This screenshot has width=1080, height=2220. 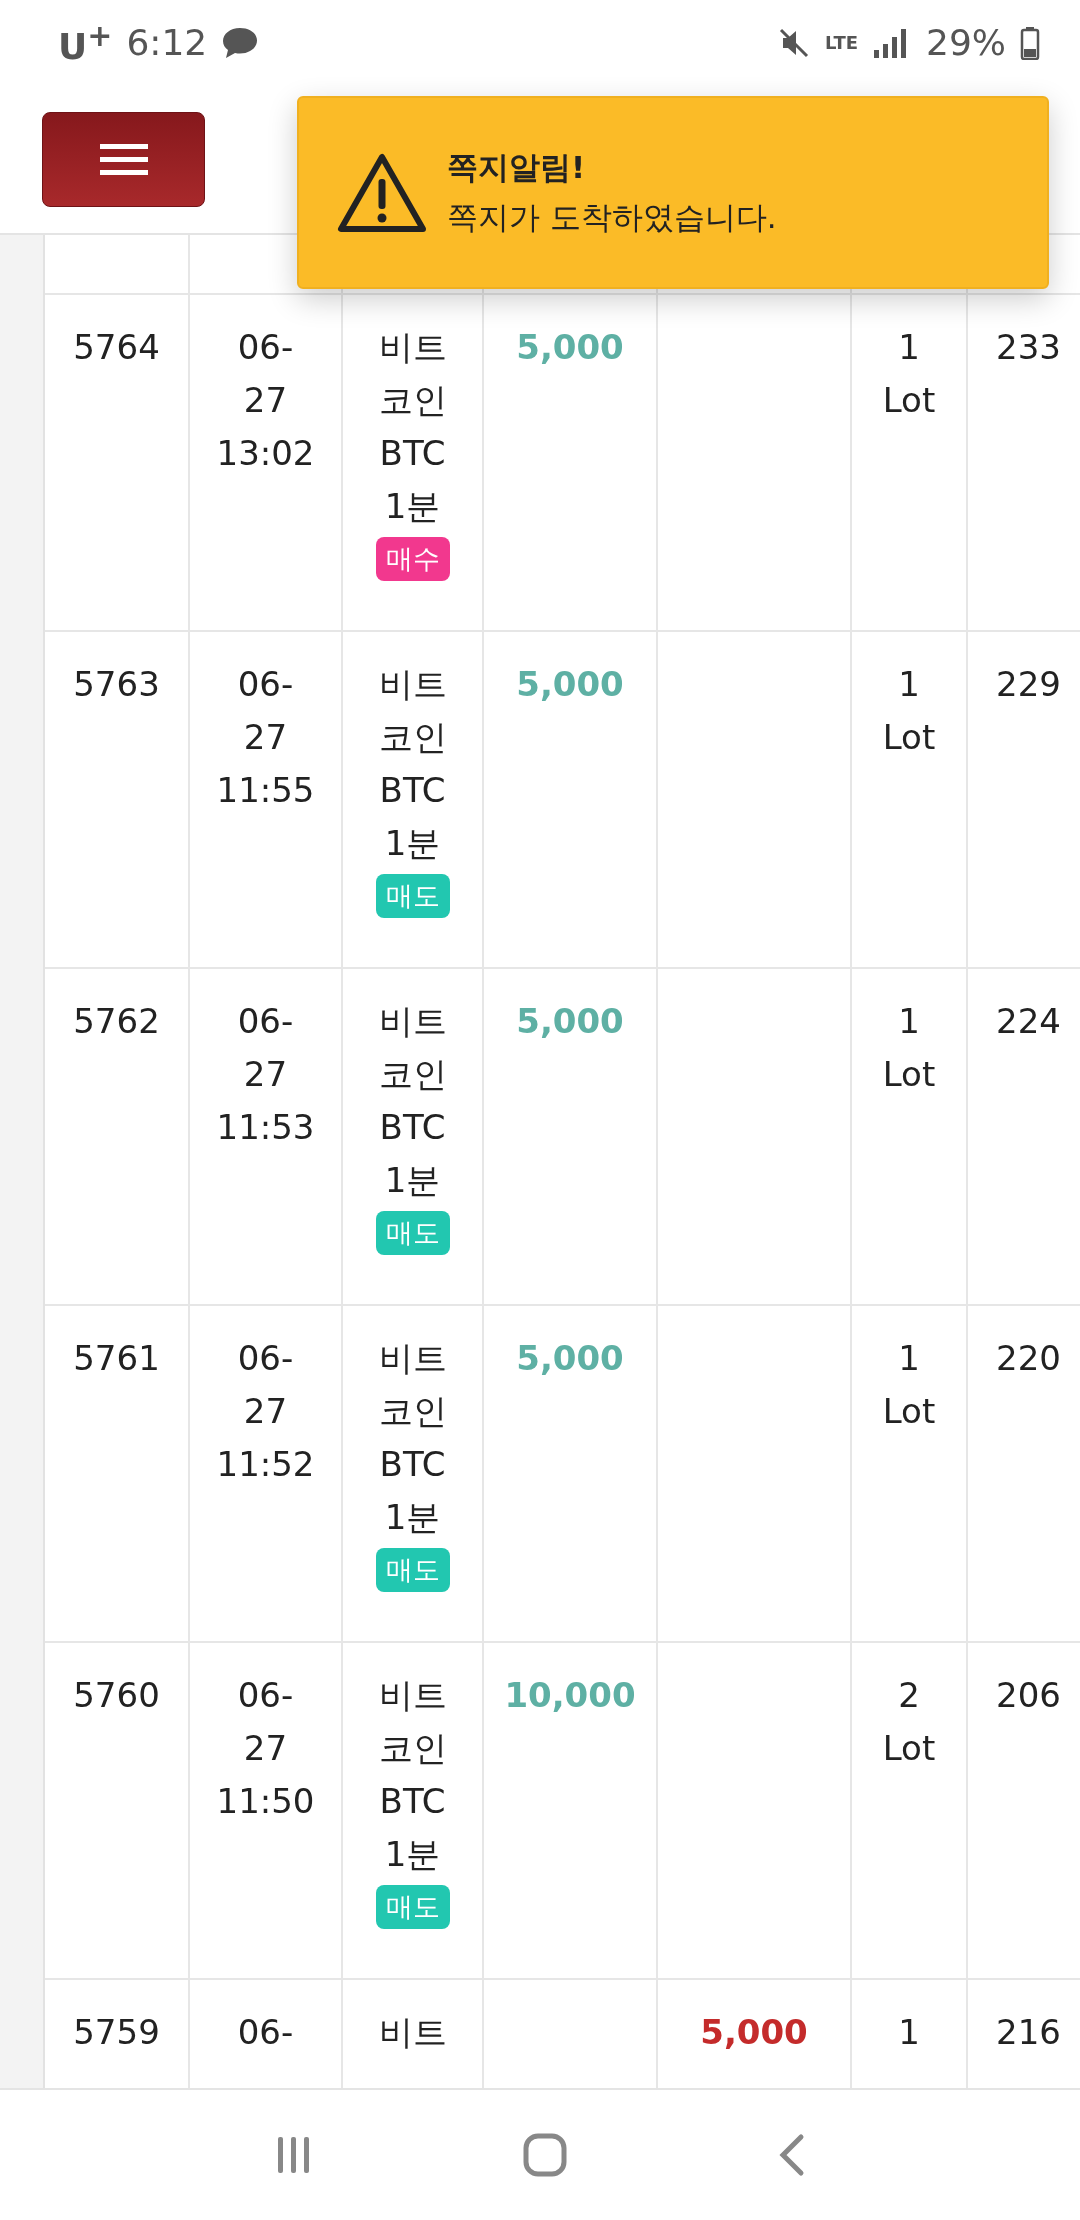 What do you see at coordinates (673, 192) in the screenshot?
I see `notification-toast: 쪽지알림! 쪽지가 도착하였습니다.` at bounding box center [673, 192].